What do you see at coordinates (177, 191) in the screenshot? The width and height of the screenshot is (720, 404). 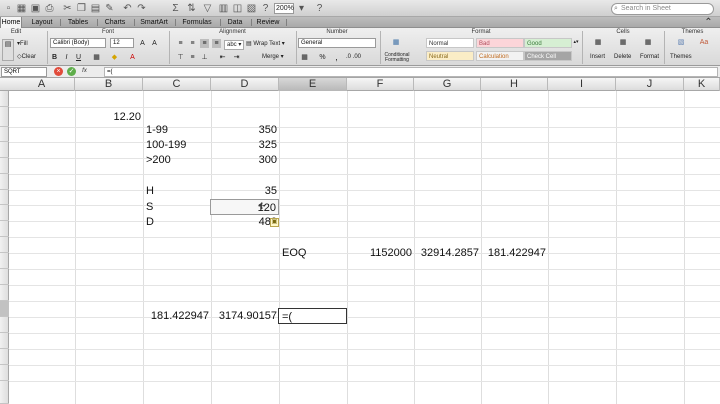 I see `cell-c6: H` at bounding box center [177, 191].